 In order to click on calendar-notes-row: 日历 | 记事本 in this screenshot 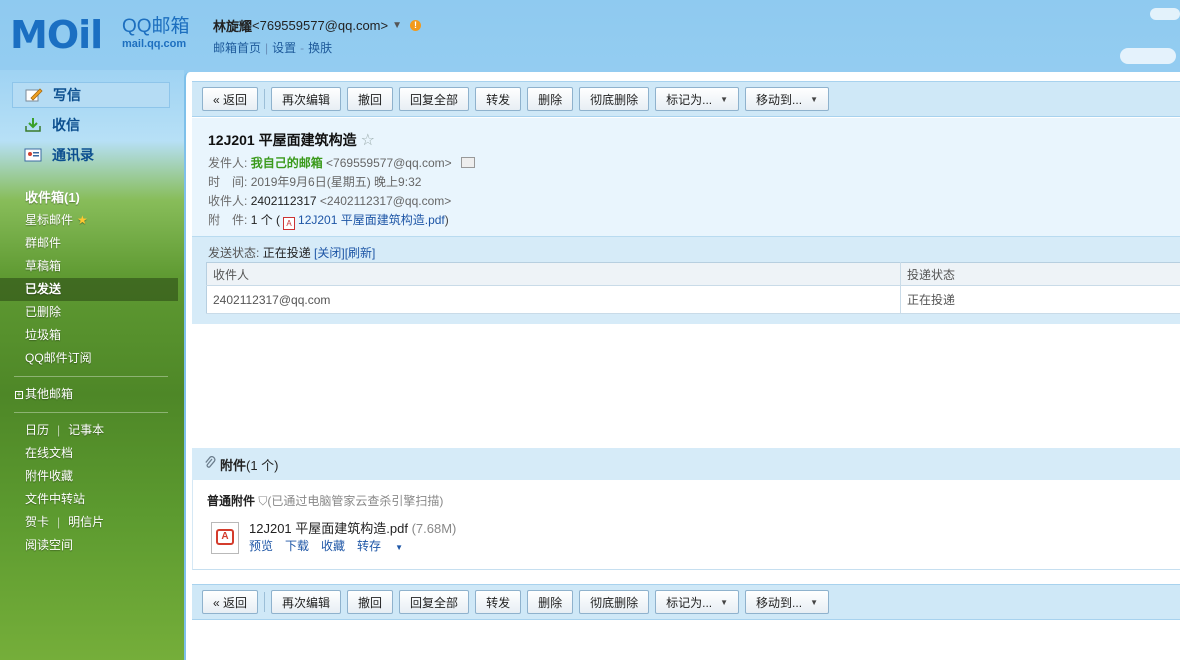, I will do `click(89, 430)`.